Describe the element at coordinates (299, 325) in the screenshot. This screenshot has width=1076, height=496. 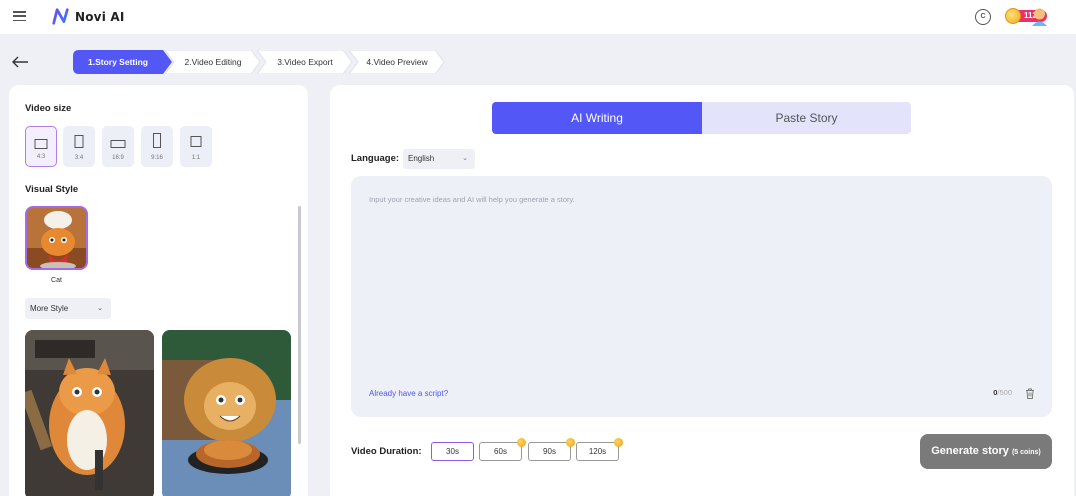
I see `left-panel-scrollbar` at that location.